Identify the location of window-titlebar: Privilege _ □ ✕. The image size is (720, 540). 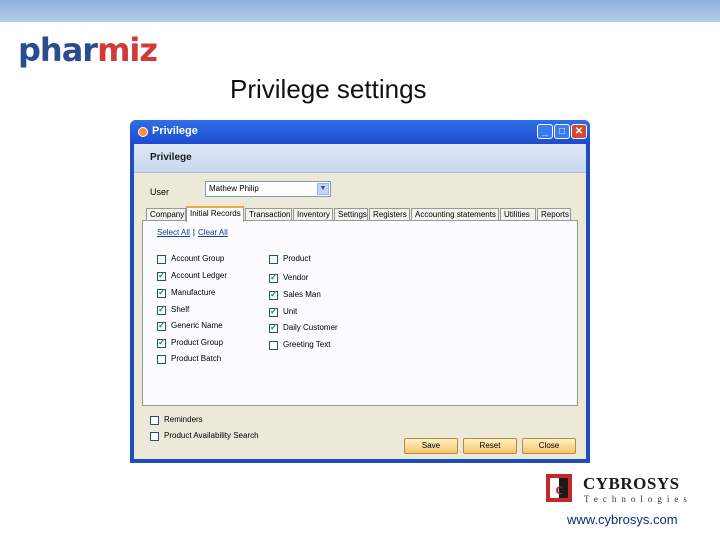
(360, 132).